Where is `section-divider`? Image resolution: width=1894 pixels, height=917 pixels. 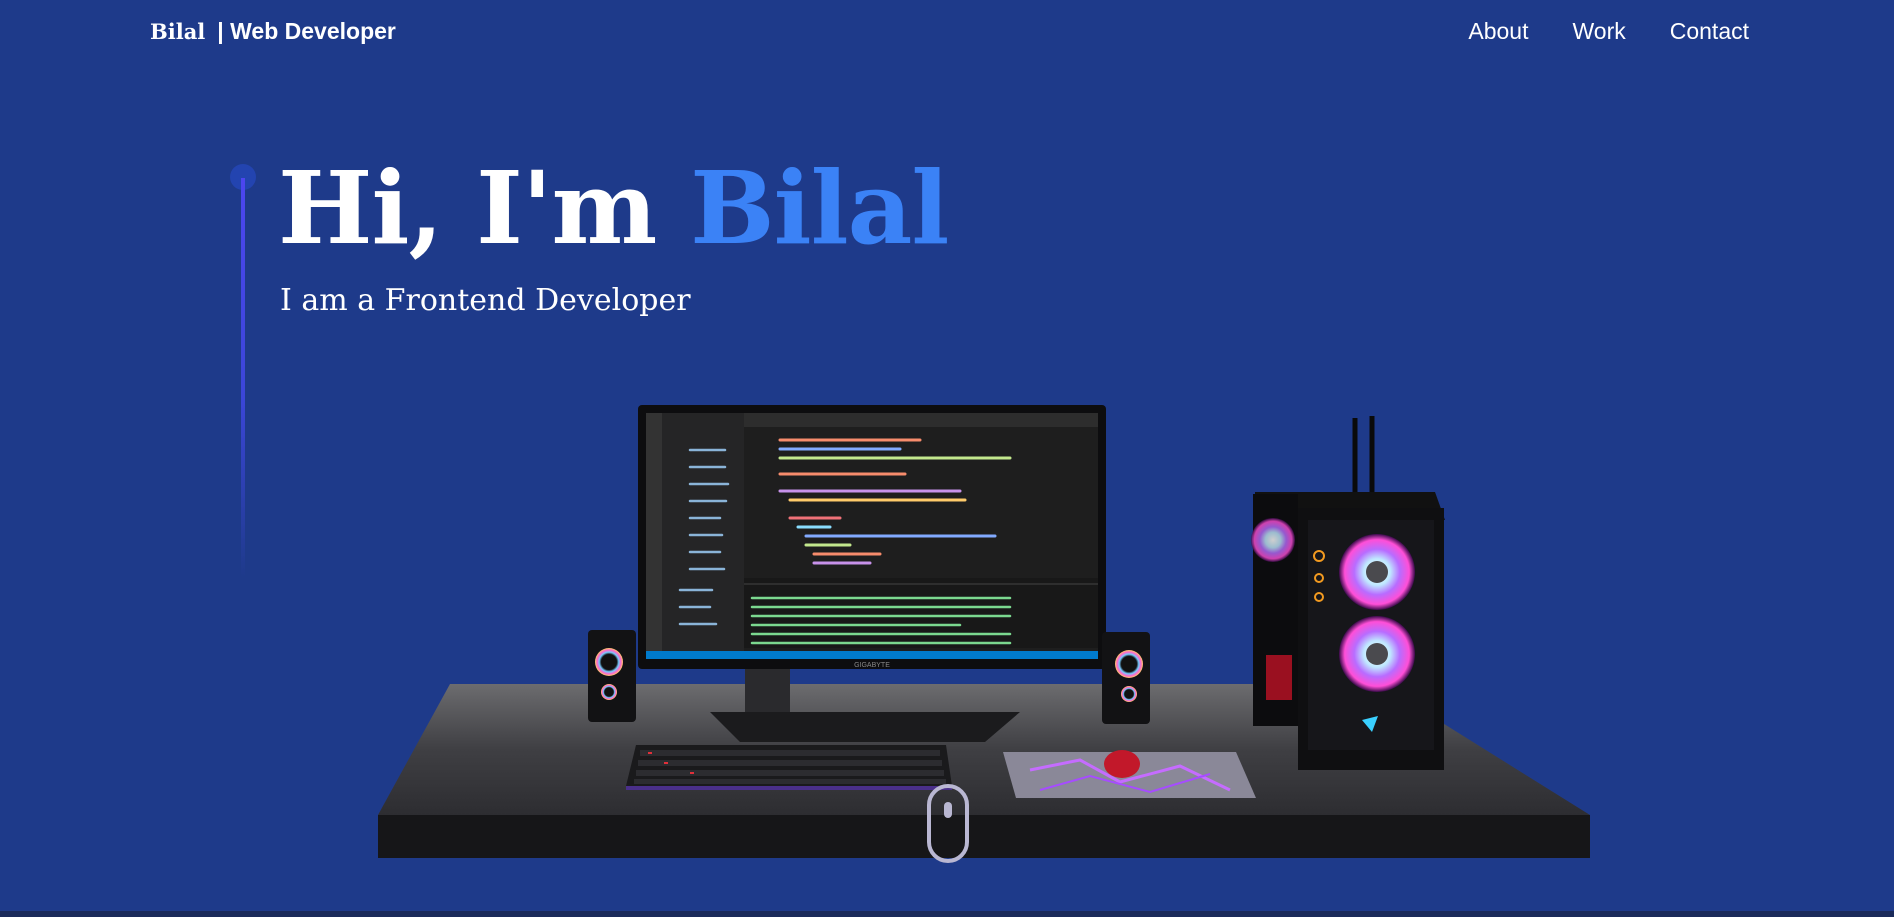 section-divider is located at coordinates (947, 914).